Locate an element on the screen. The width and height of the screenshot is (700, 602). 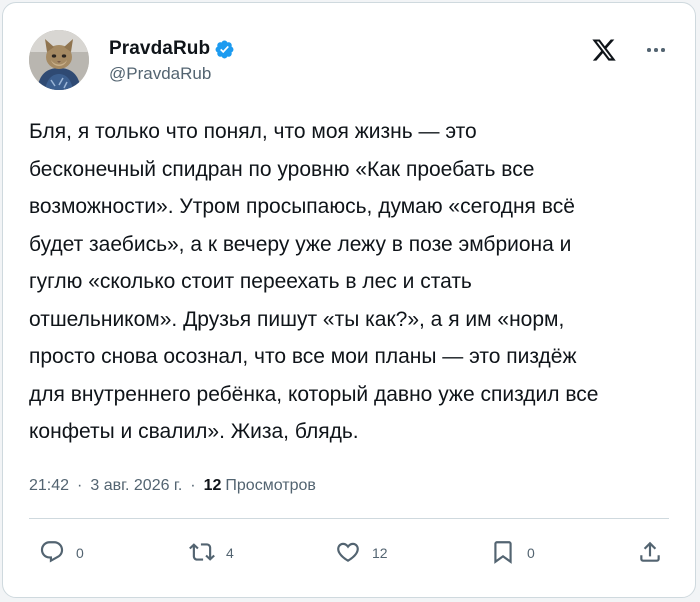
bookmark-button: 0 is located at coordinates (512, 553).